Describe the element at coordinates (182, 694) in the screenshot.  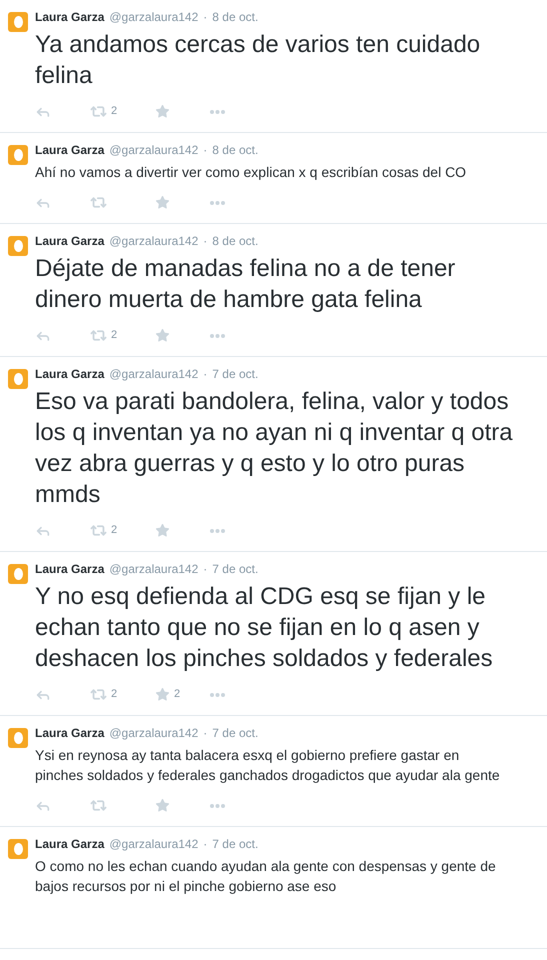
I see `favorite-button: 2` at that location.